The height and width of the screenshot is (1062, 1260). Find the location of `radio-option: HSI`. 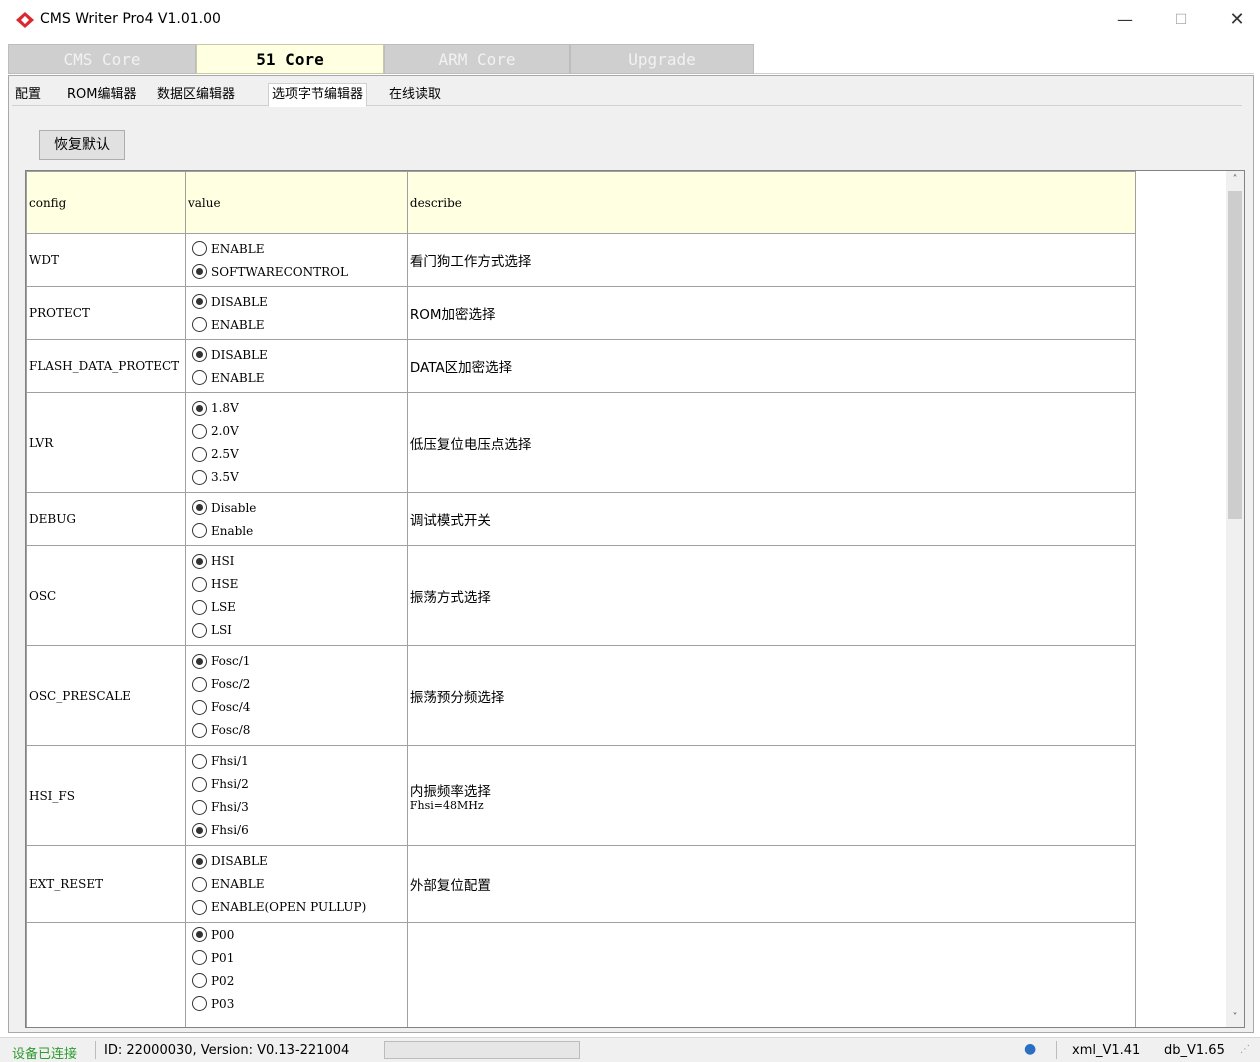

radio-option: HSI is located at coordinates (296, 561).